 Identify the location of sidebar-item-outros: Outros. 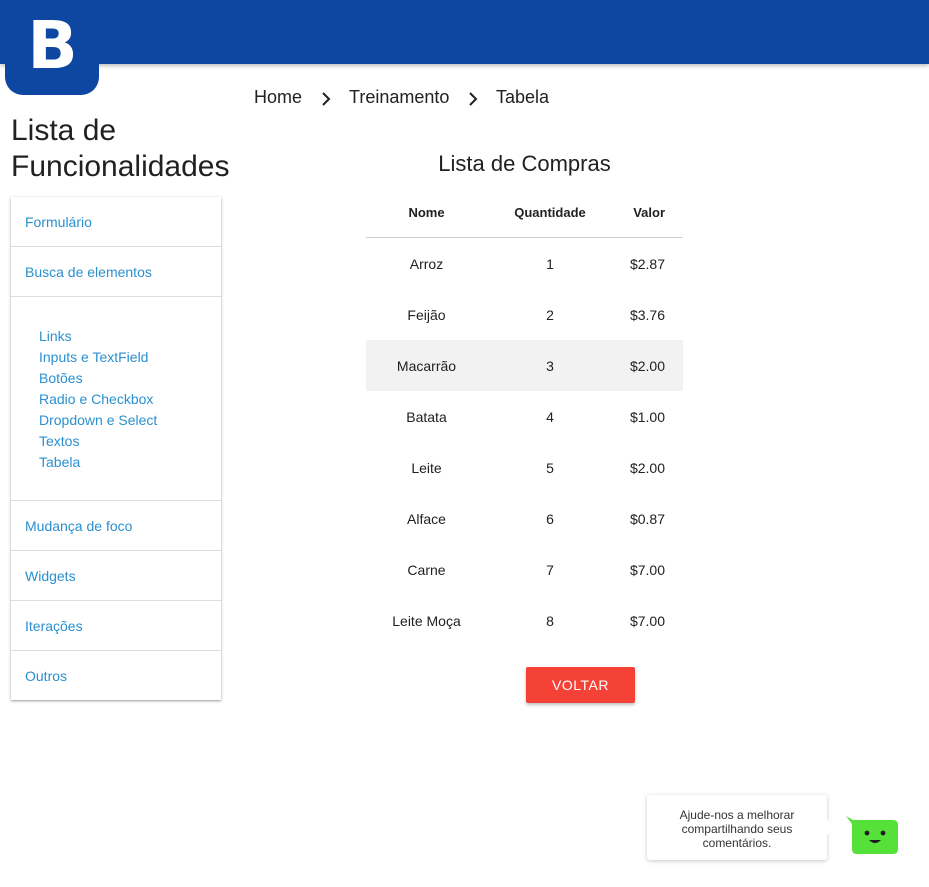
(116, 675).